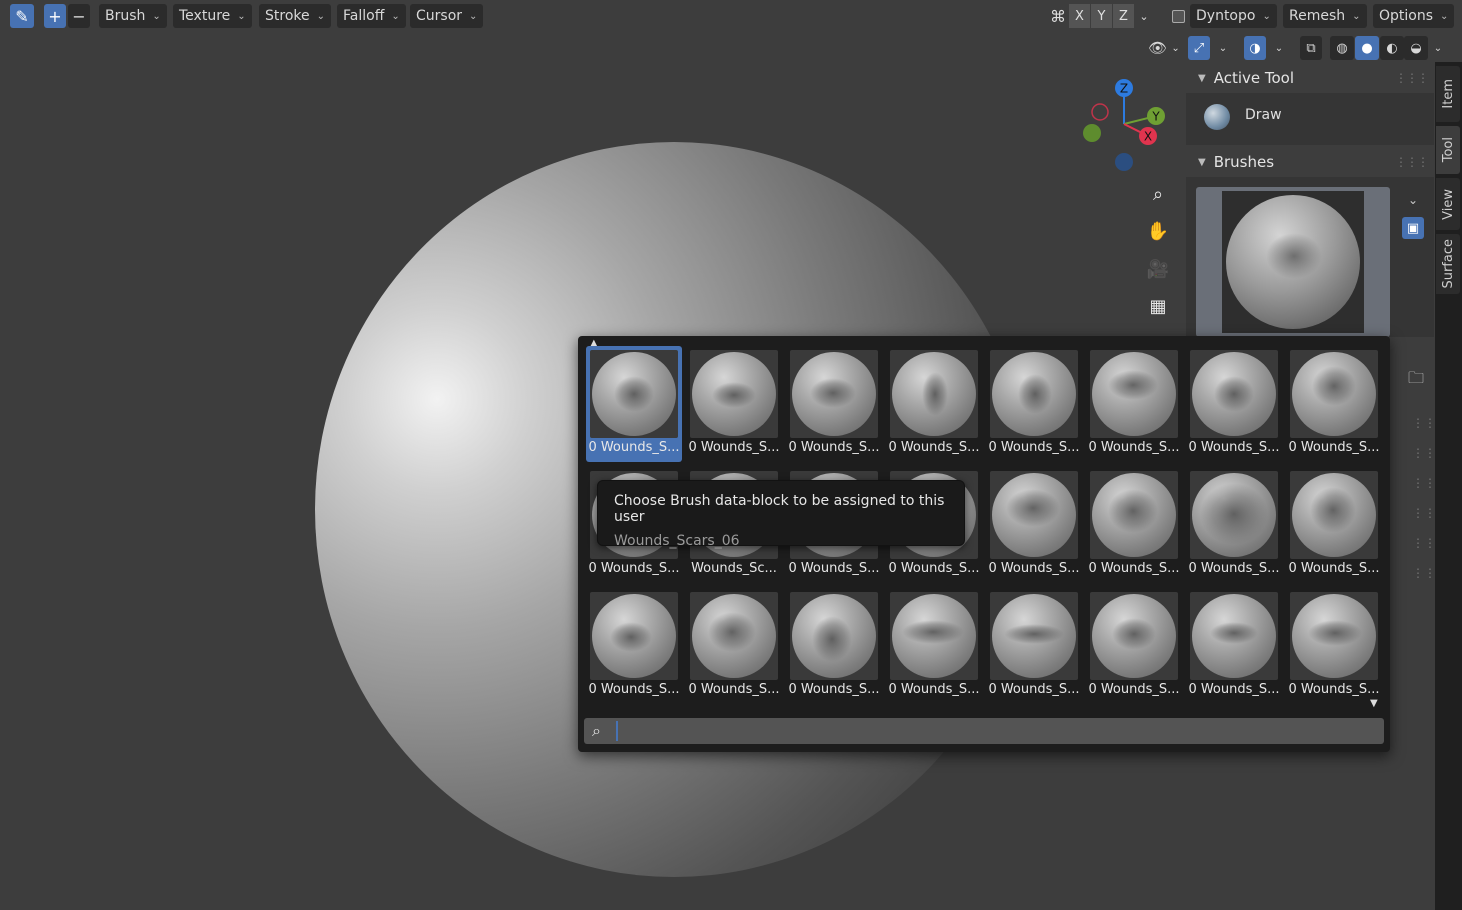  Describe the element at coordinates (1158, 306) in the screenshot. I see `ortho-grid-icon: ▦` at that location.